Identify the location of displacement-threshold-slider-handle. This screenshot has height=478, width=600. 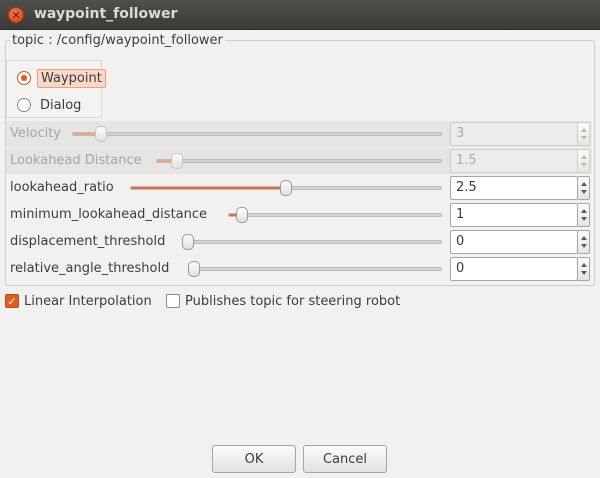
(188, 242).